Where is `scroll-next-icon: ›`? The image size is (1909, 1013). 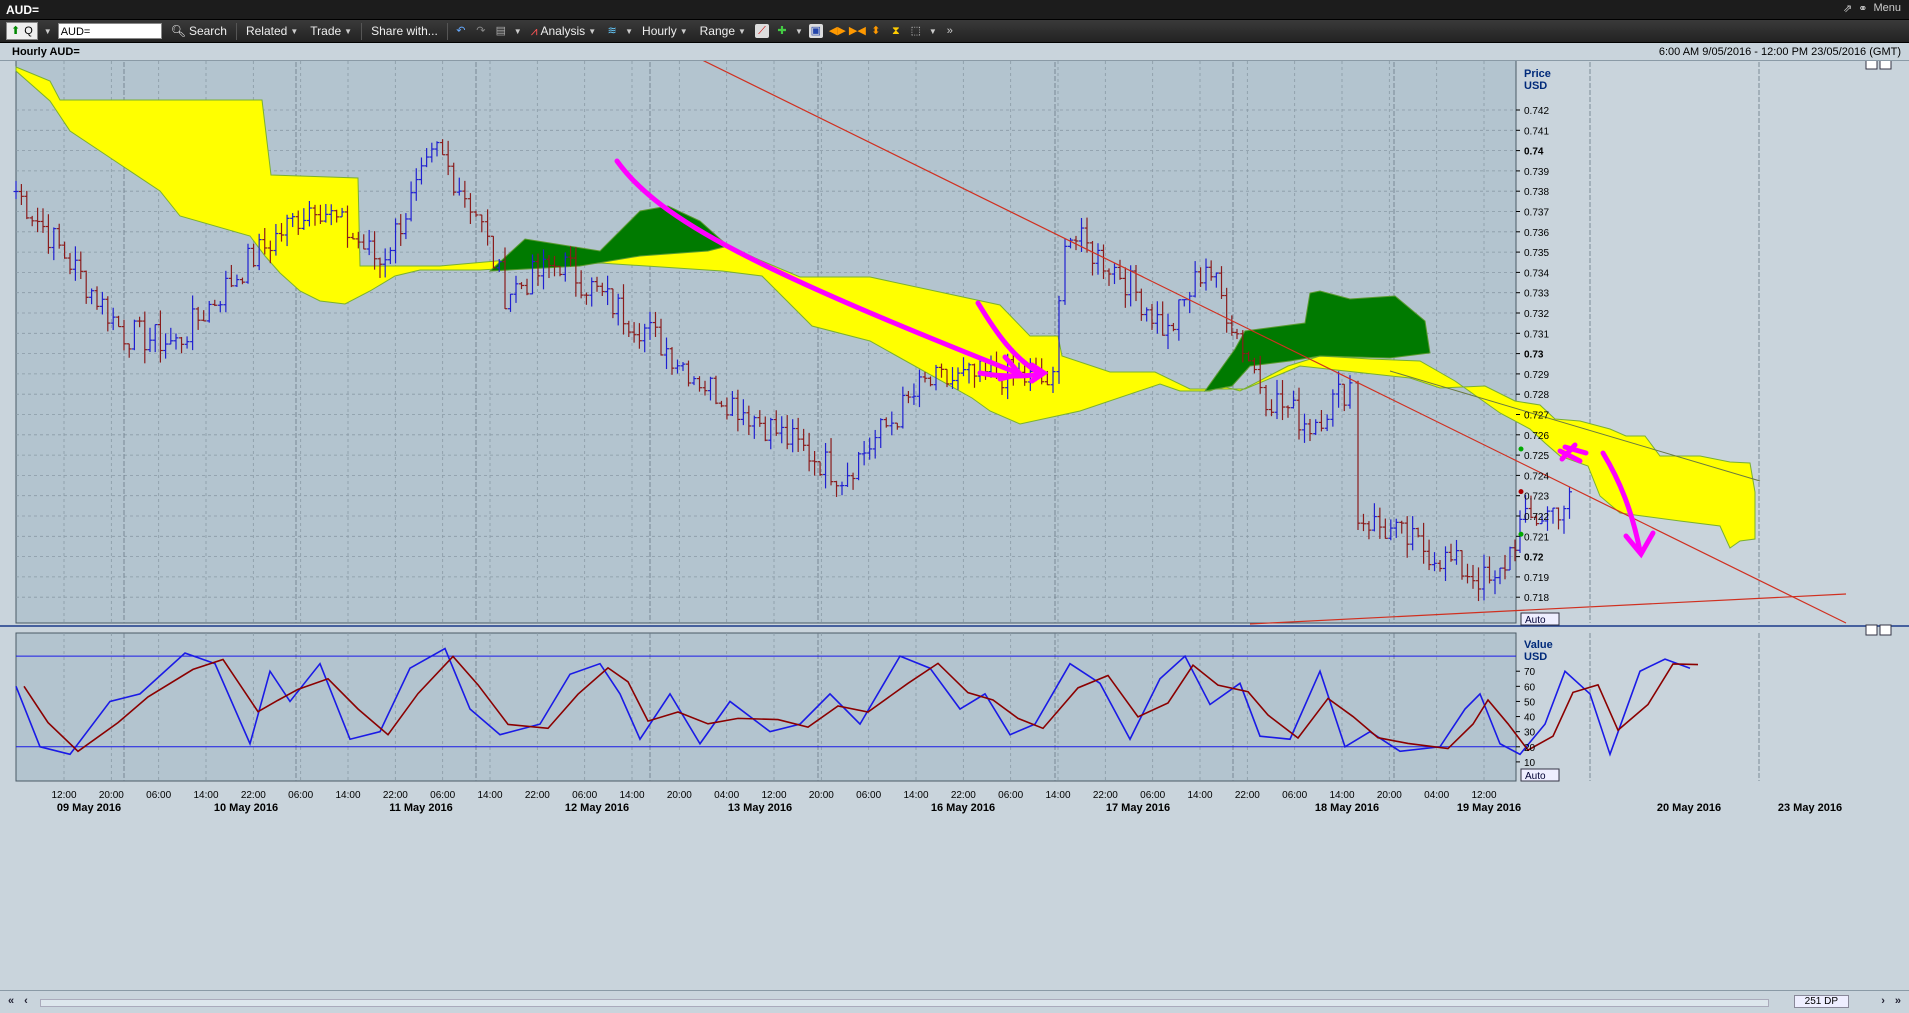
scroll-next-icon: › is located at coordinates (1883, 1001).